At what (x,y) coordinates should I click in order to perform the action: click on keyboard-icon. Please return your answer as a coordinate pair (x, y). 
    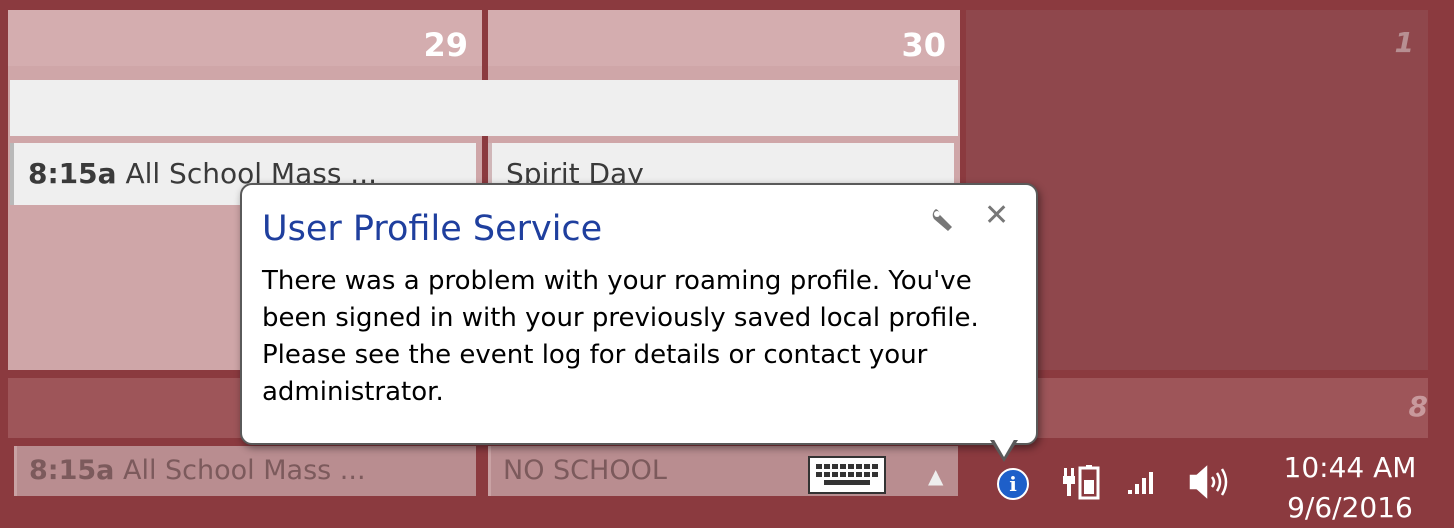
    Looking at the image, I should click on (847, 475).